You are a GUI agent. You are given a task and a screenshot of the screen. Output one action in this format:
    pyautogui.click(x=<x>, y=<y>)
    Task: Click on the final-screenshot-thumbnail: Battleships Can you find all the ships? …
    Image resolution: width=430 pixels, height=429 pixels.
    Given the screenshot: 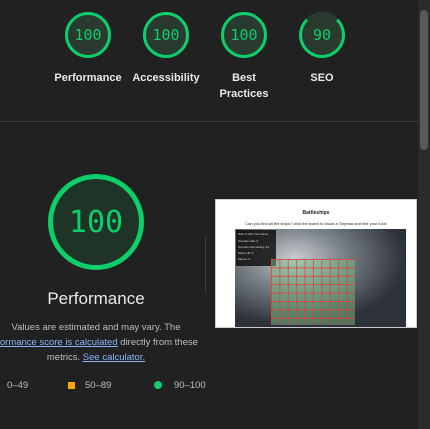 What is the action you would take?
    pyautogui.click(x=316, y=263)
    